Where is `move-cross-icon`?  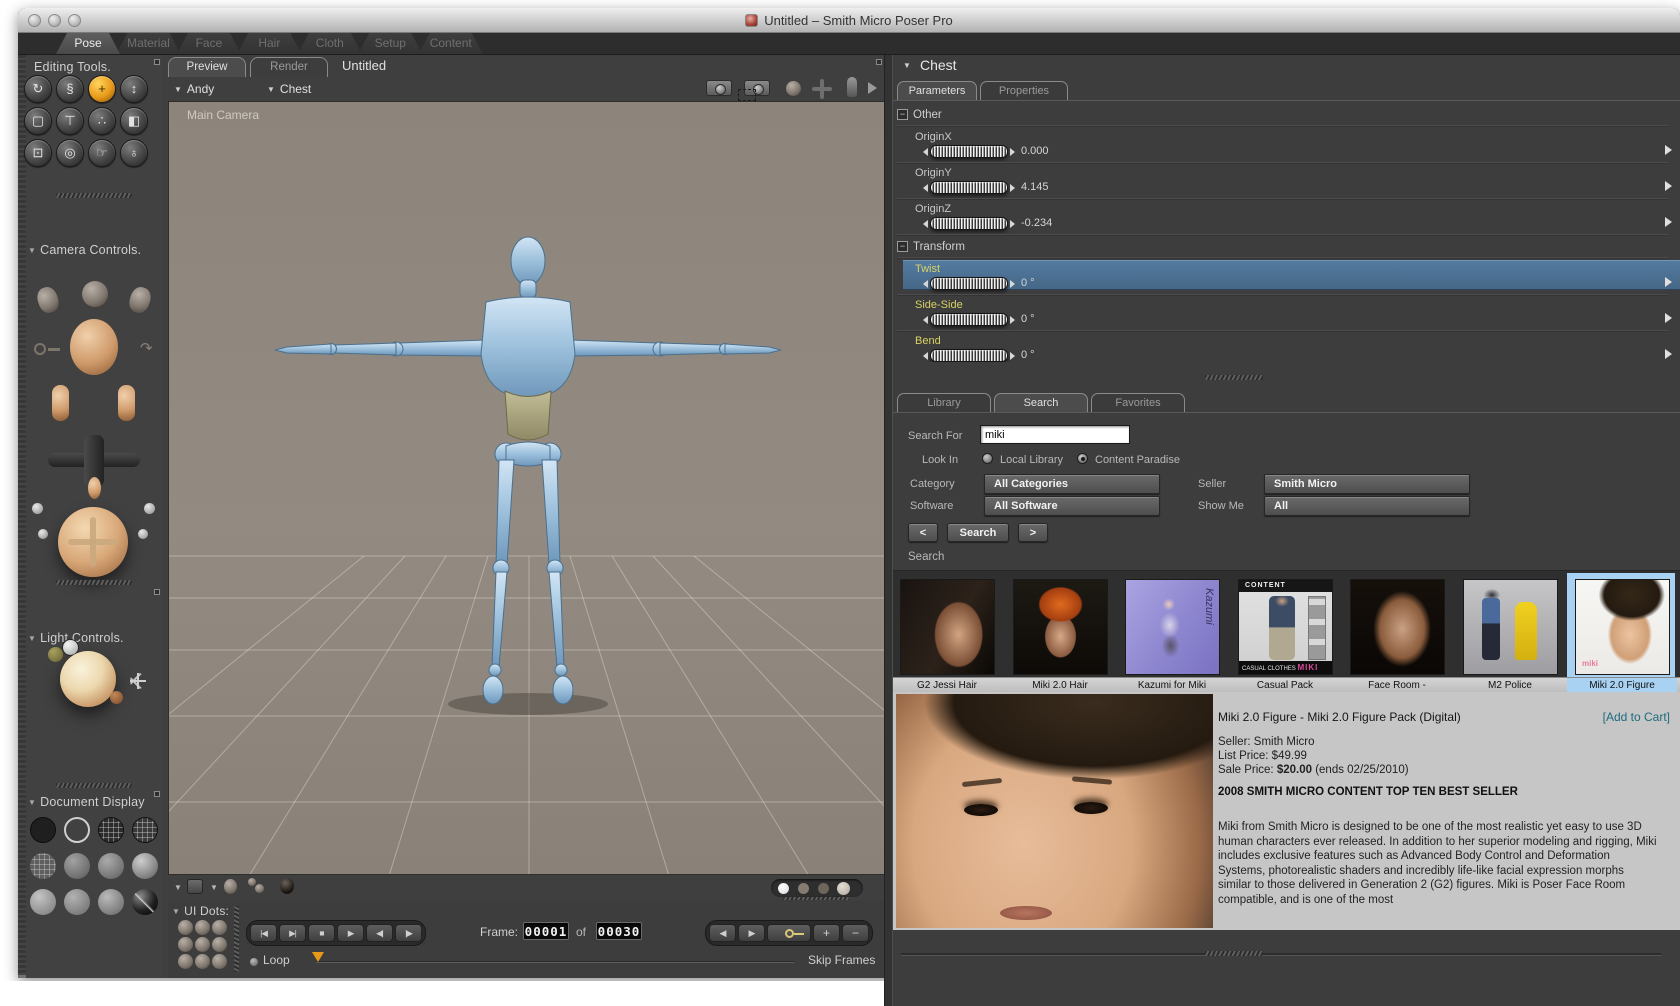 move-cross-icon is located at coordinates (822, 89).